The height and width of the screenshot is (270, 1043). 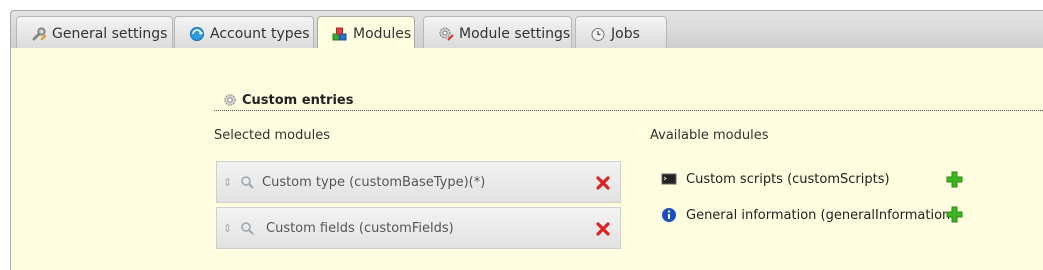 I want to click on gear-icon, so click(x=230, y=100).